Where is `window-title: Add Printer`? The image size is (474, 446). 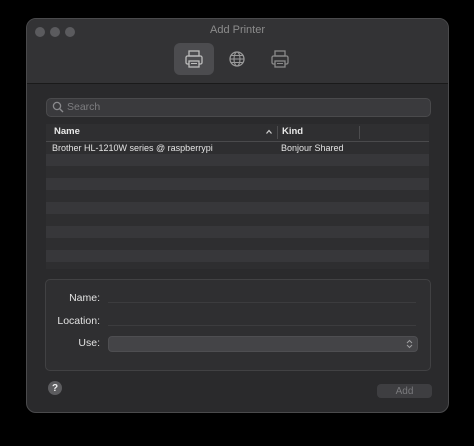 window-title: Add Printer is located at coordinates (237, 30).